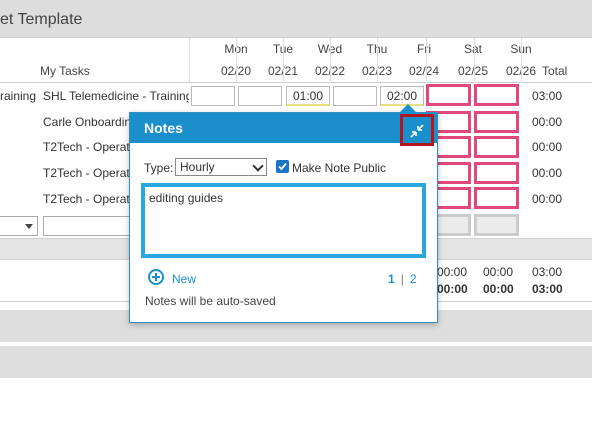  I want to click on project-select, so click(19, 226).